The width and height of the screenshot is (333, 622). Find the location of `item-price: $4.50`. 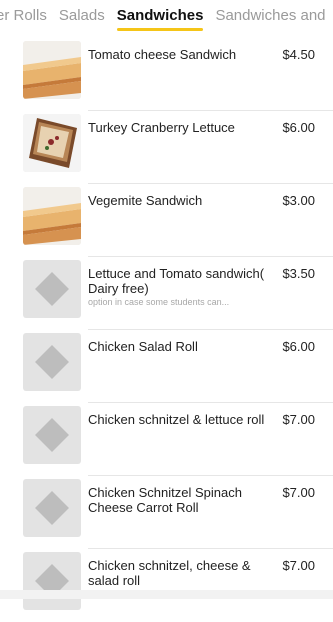

item-price: $4.50 is located at coordinates (298, 54).